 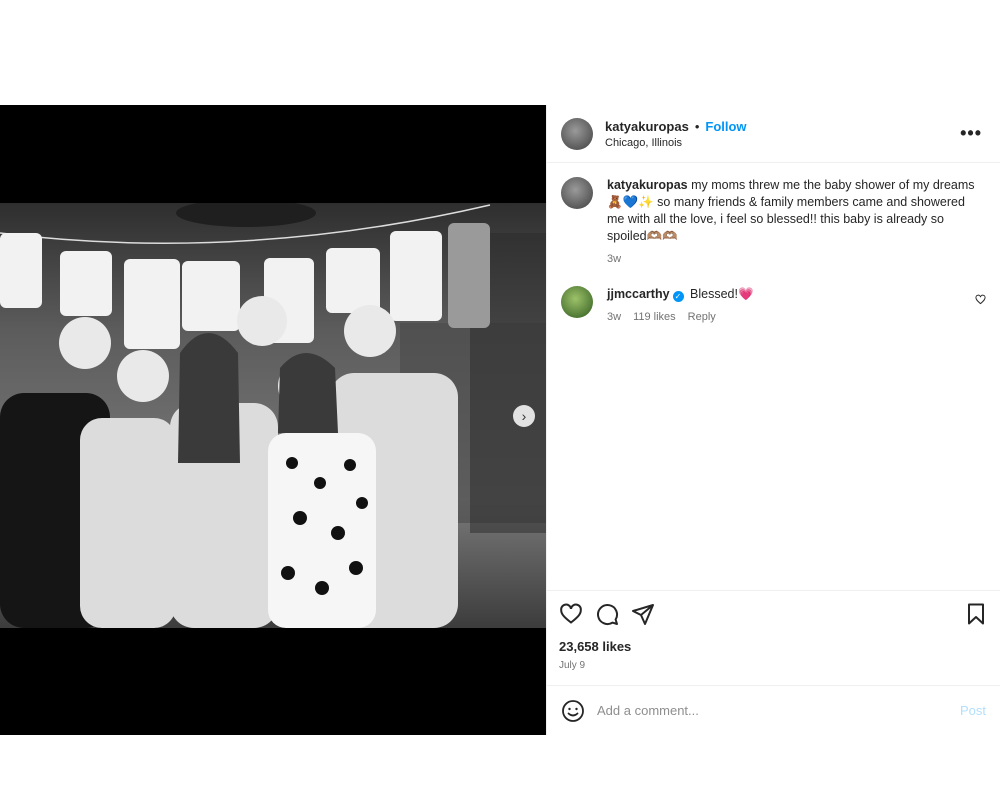 I want to click on caption-time: 3w, so click(x=614, y=259).